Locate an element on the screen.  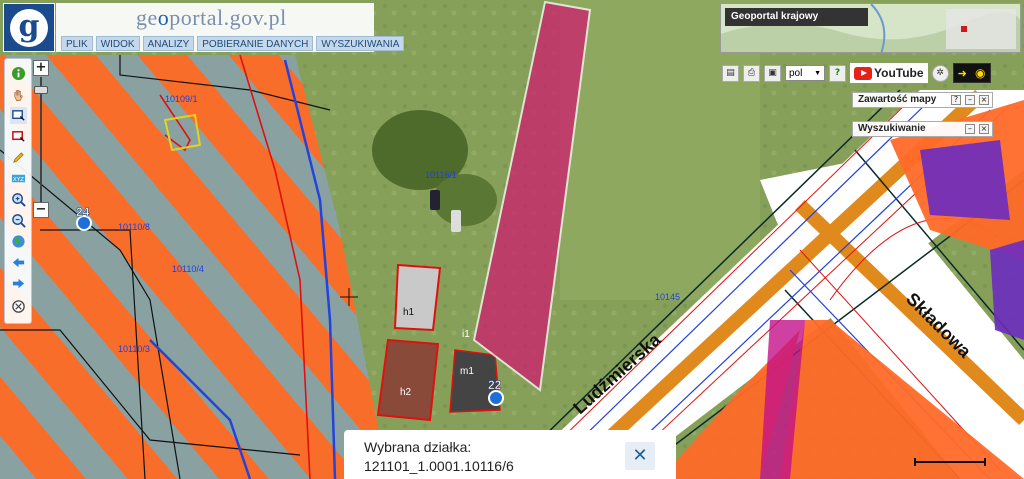
panel-map-contents: Zawartość mapy ? – × is located at coordinates (922, 100).